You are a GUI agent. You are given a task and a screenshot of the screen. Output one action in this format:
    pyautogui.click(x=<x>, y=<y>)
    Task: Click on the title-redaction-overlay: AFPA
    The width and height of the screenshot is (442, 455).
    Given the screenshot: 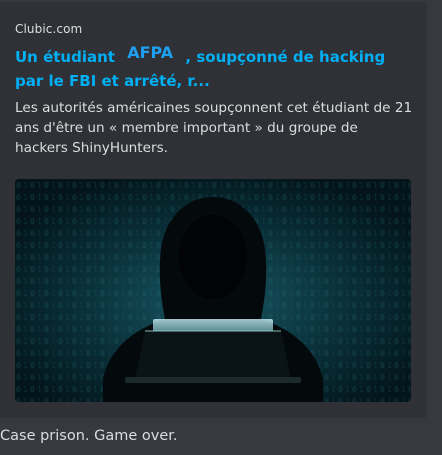 What is the action you would take?
    pyautogui.click(x=150, y=52)
    